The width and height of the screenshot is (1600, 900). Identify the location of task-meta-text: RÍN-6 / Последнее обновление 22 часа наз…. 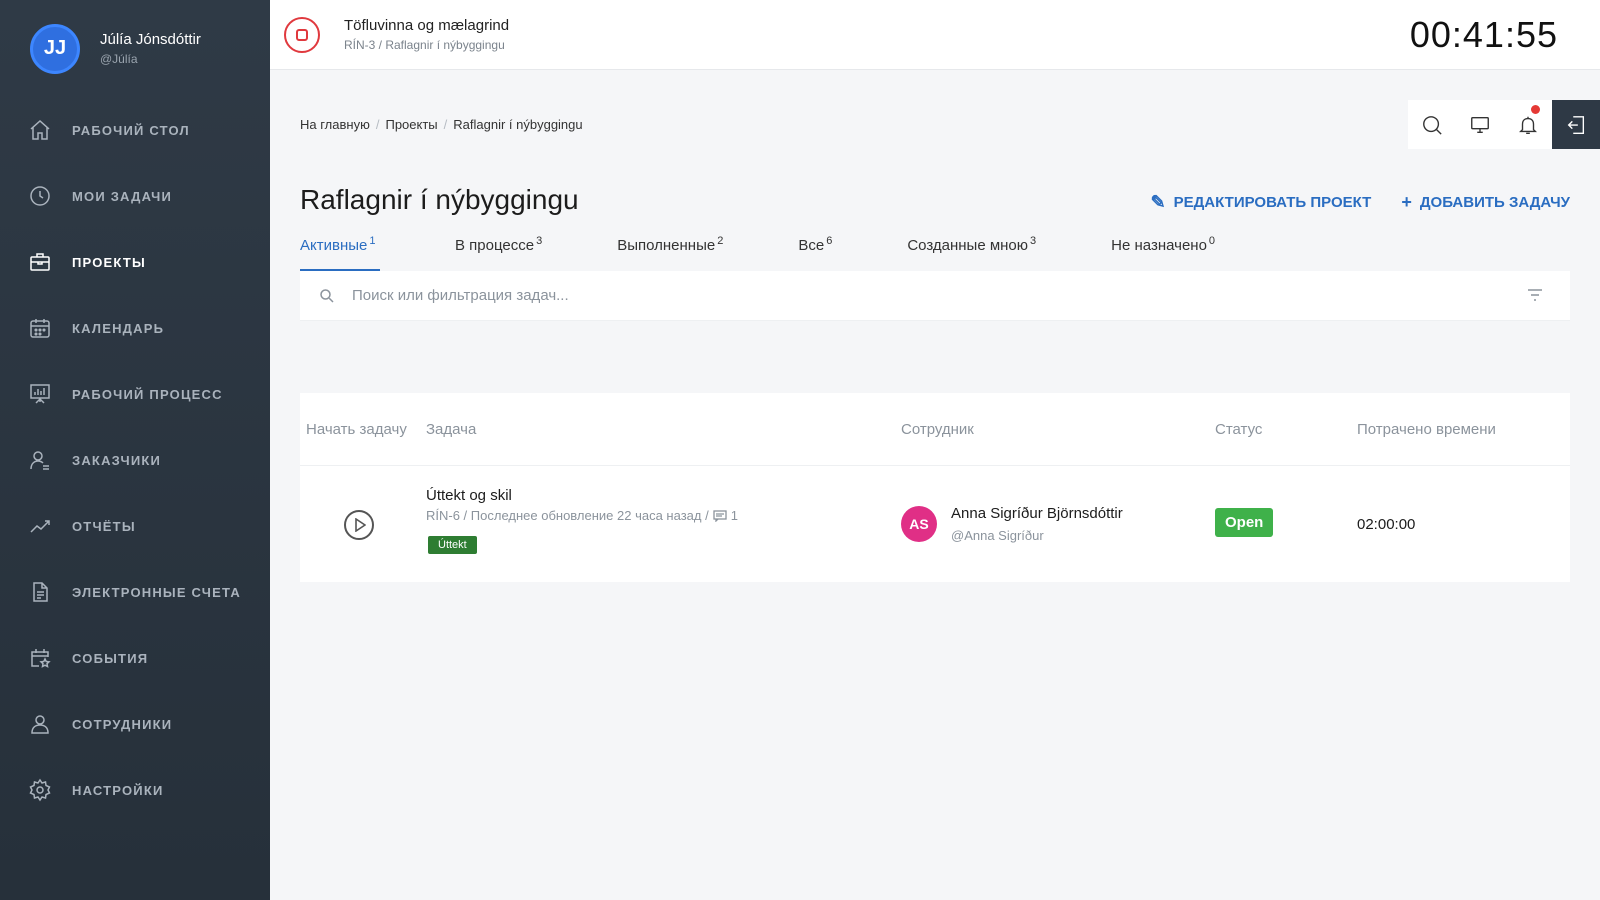
(567, 515).